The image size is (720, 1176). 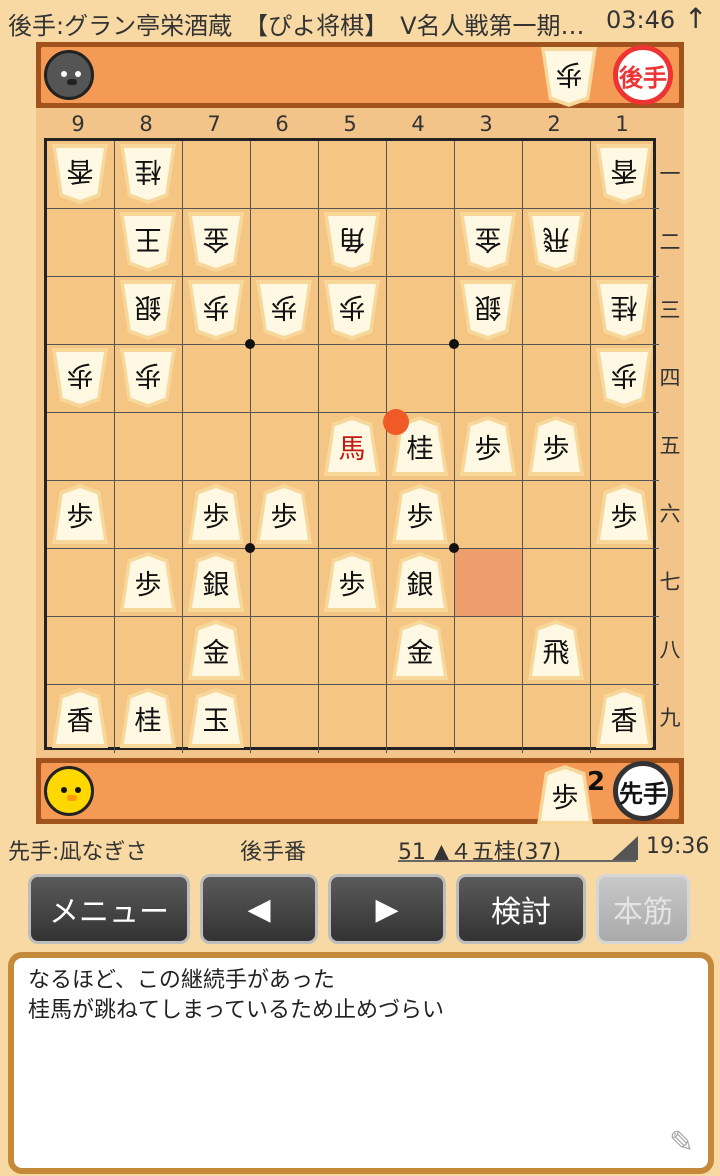 I want to click on gote-hand-piece: 歩, so click(x=569, y=77).